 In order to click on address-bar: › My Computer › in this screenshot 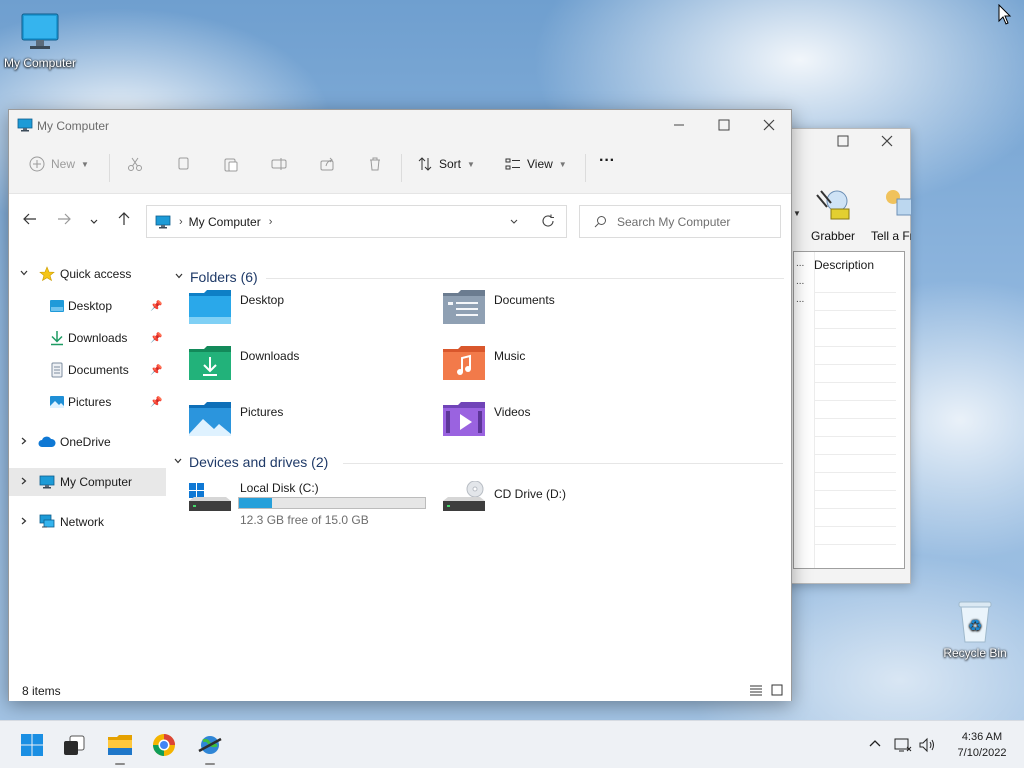, I will do `click(356, 221)`.